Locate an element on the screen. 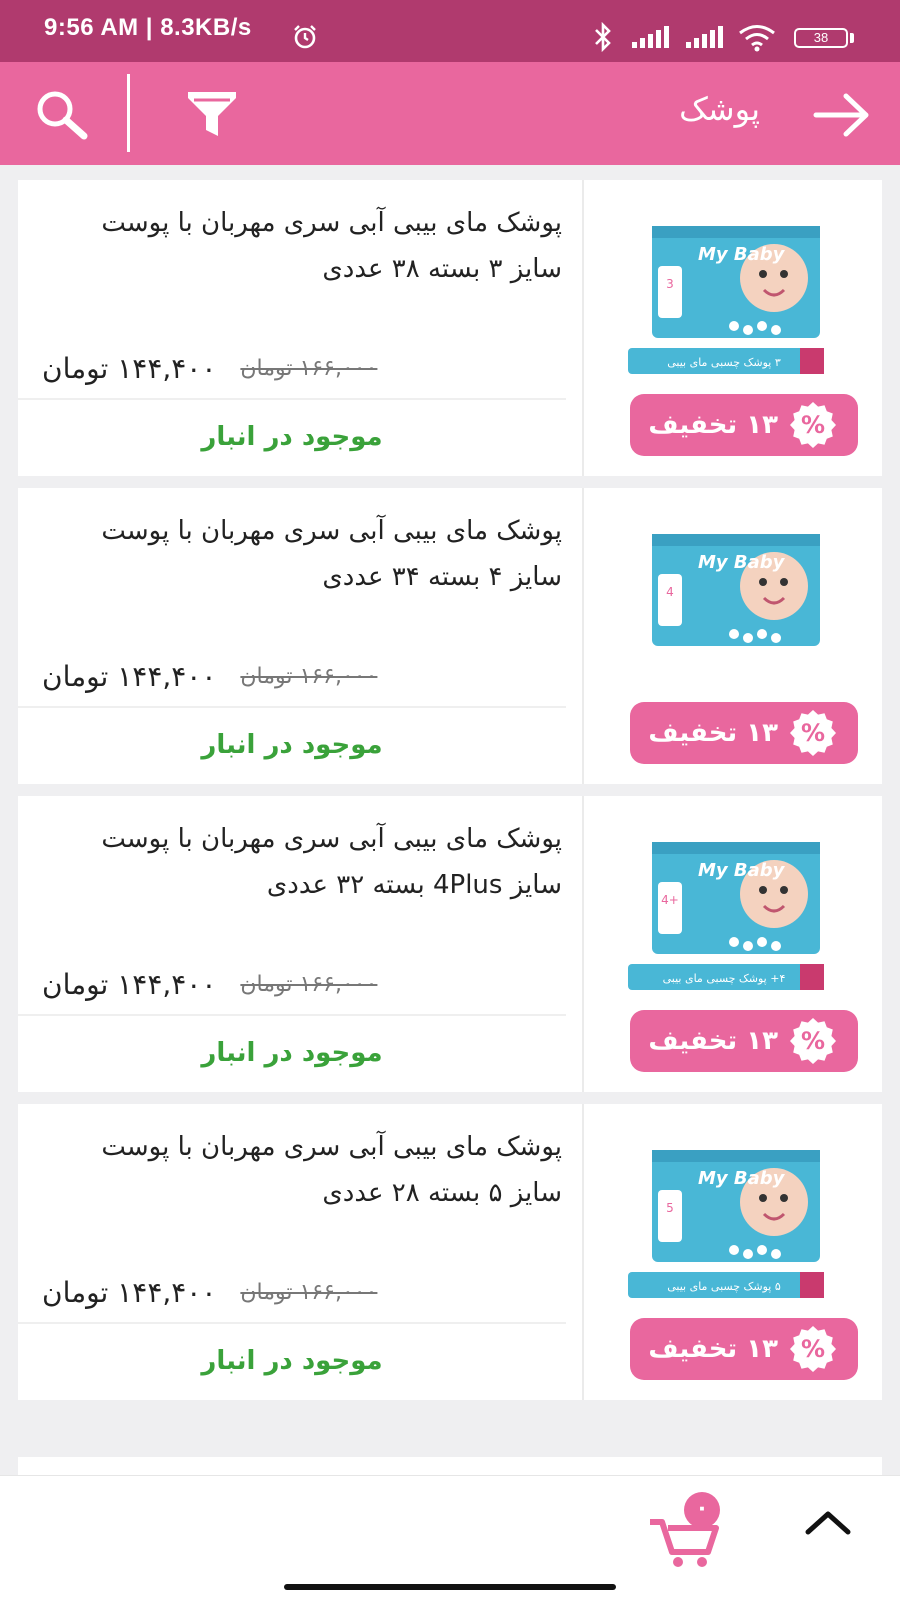 The height and width of the screenshot is (1601, 900). product-image: 4 My Baby is located at coordinates (734, 604).